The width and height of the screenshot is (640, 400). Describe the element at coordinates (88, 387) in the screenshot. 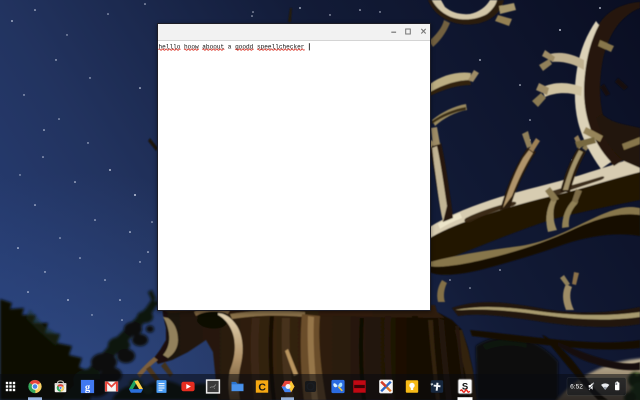

I see `svg-text: g` at that location.